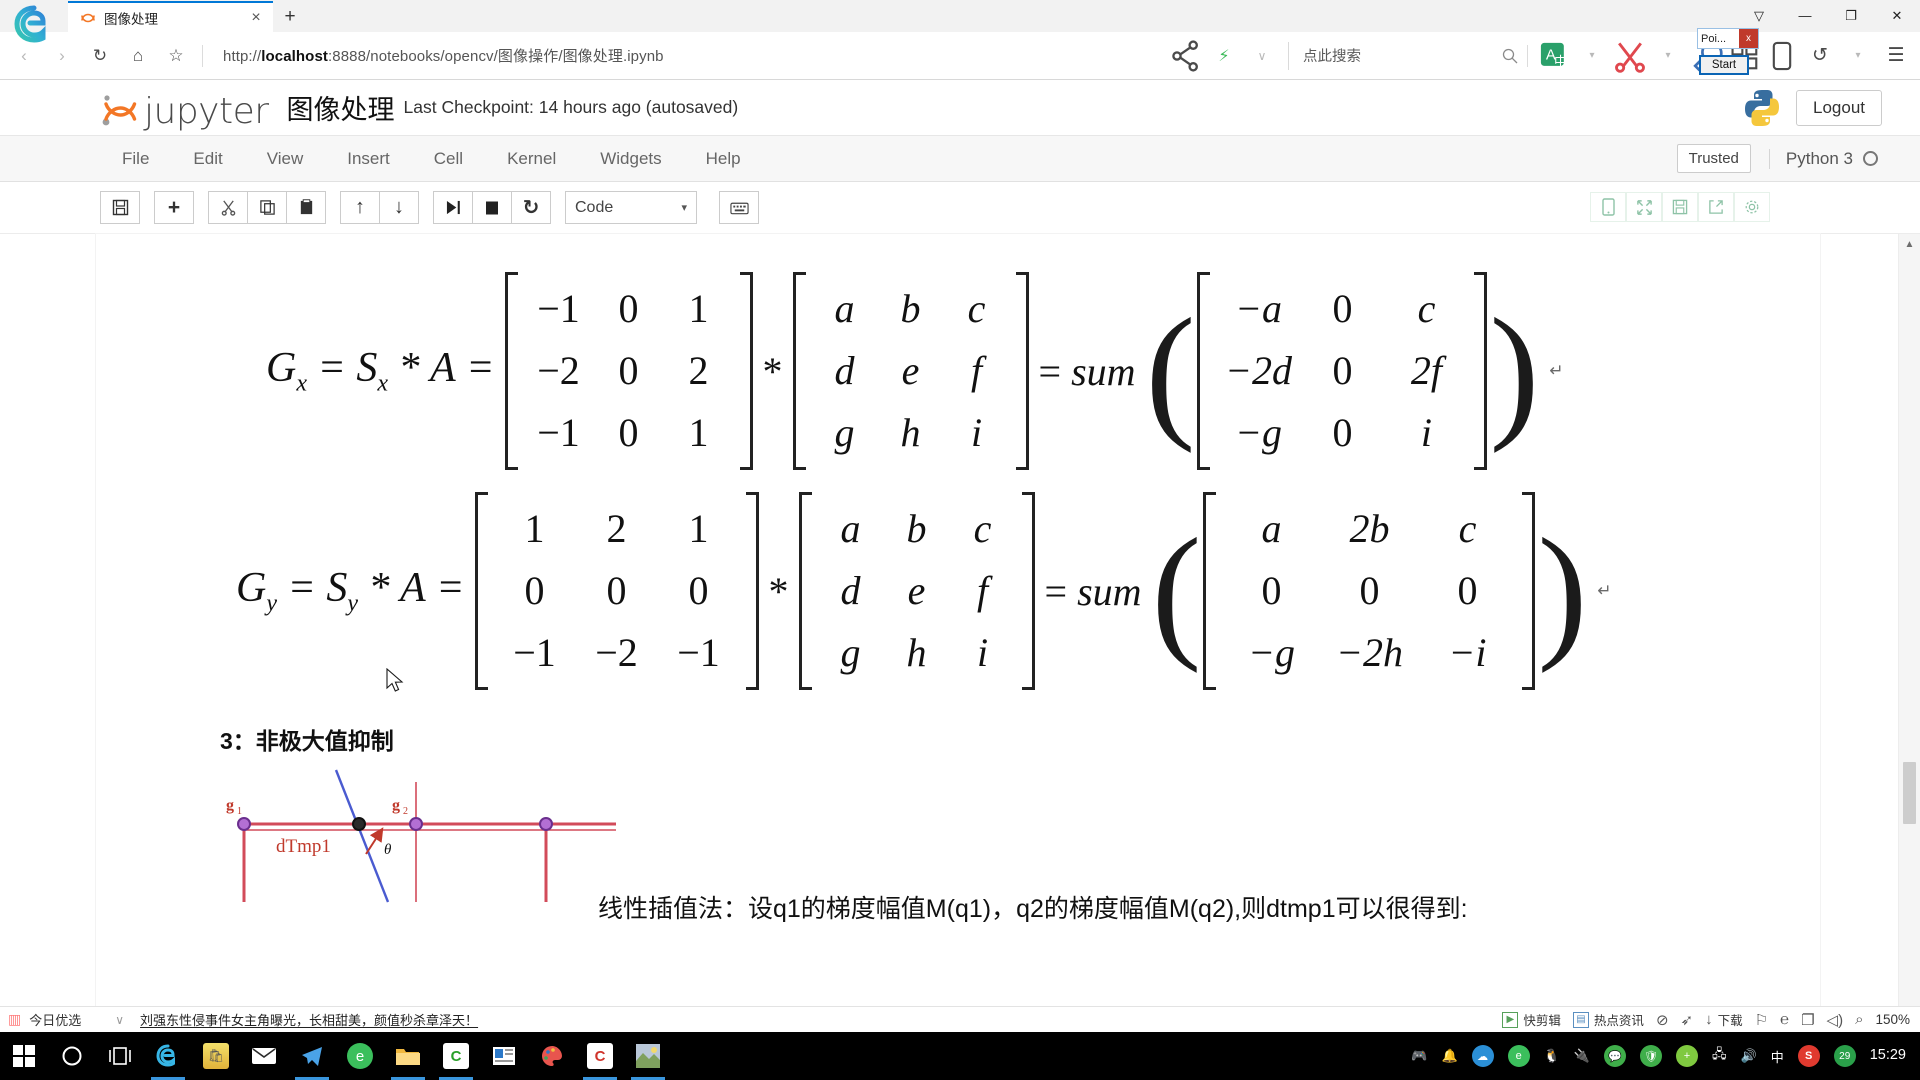 The image size is (1920, 1080). What do you see at coordinates (1531, 1019) in the screenshot?
I see `clip-tool: ▶ 快剪辑` at bounding box center [1531, 1019].